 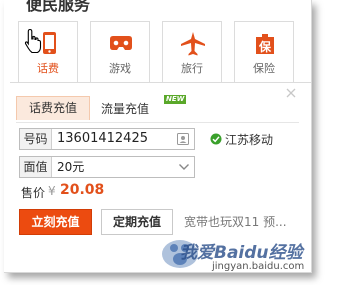 What do you see at coordinates (241, 253) in the screenshot?
I see `watermark-text: 我爱Baidu经验` at bounding box center [241, 253].